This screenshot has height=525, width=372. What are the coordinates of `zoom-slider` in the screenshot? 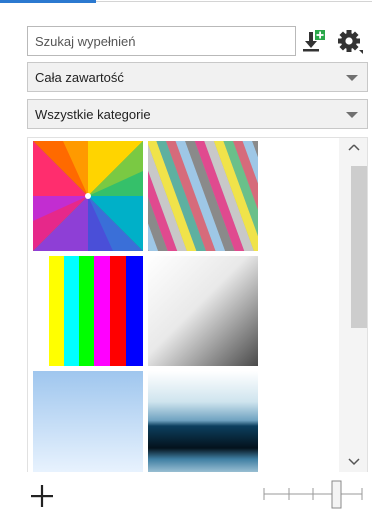 It's located at (313, 494).